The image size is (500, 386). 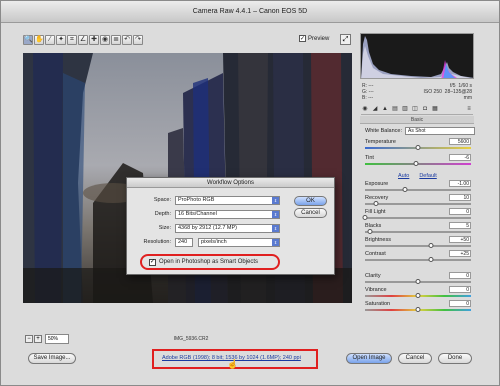 What do you see at coordinates (197, 214) in the screenshot?
I see `depth-value: 16 Bits/Channel` at bounding box center [197, 214].